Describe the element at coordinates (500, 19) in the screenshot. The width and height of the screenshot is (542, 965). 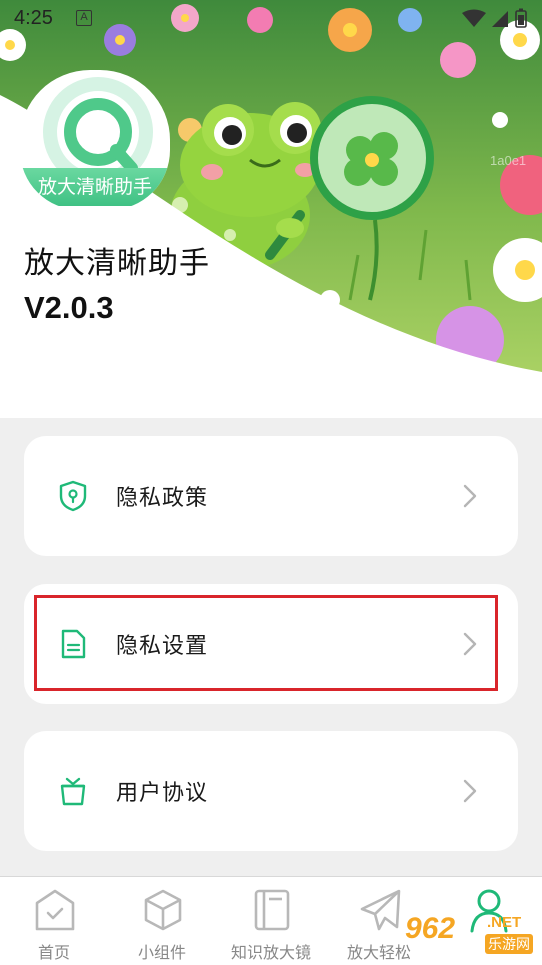
I see `signal-icon` at that location.